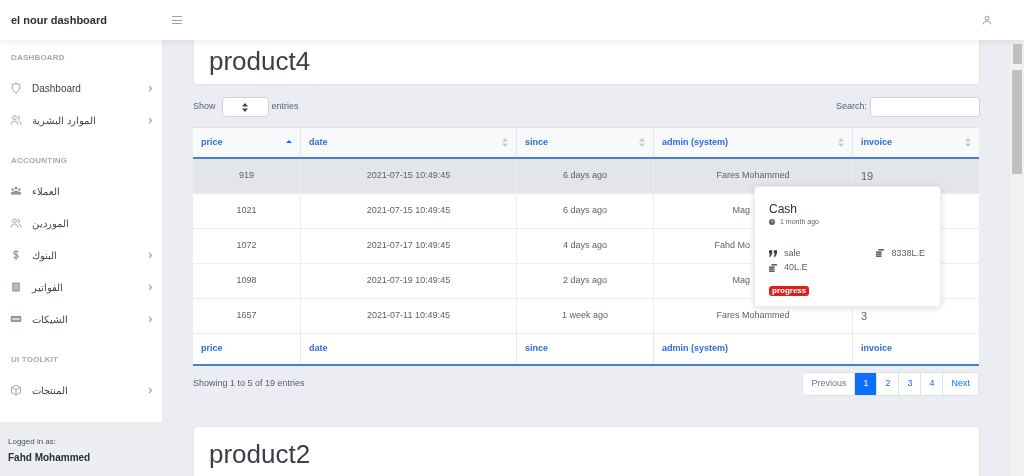 This screenshot has height=476, width=1024. I want to click on clock-icon, so click(772, 222).